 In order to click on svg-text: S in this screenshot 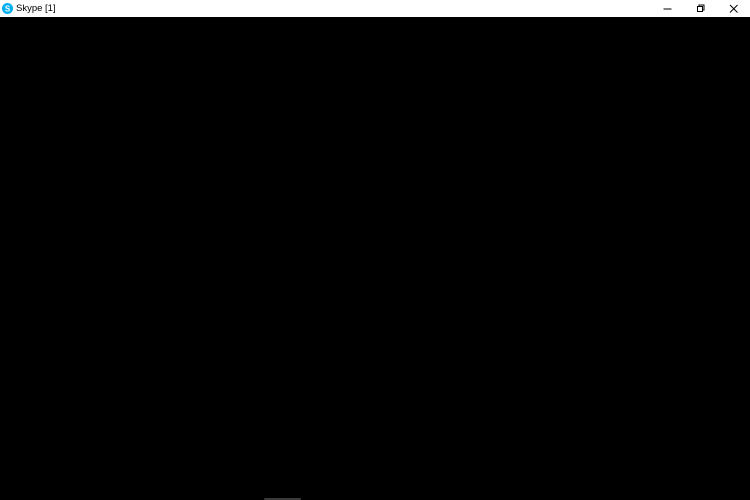, I will do `click(8, 8)`.